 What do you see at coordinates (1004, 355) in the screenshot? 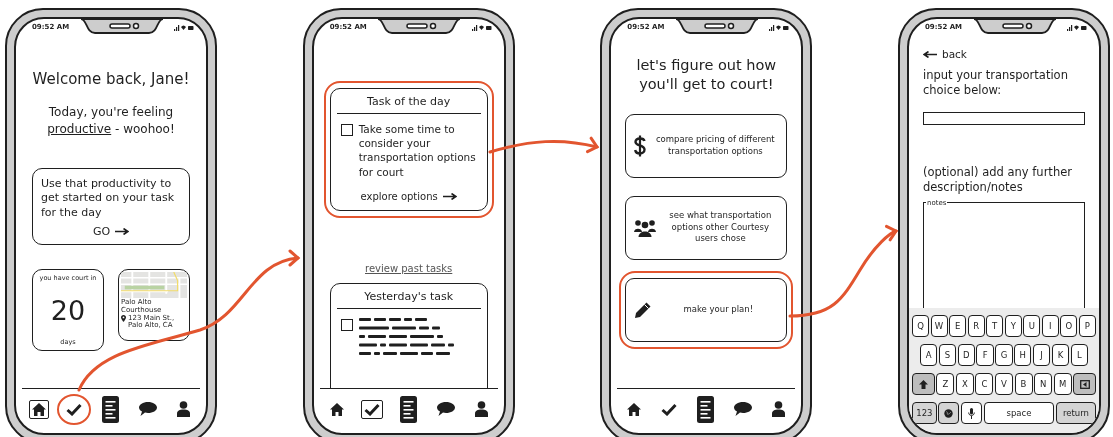
I see `key: G` at bounding box center [1004, 355].